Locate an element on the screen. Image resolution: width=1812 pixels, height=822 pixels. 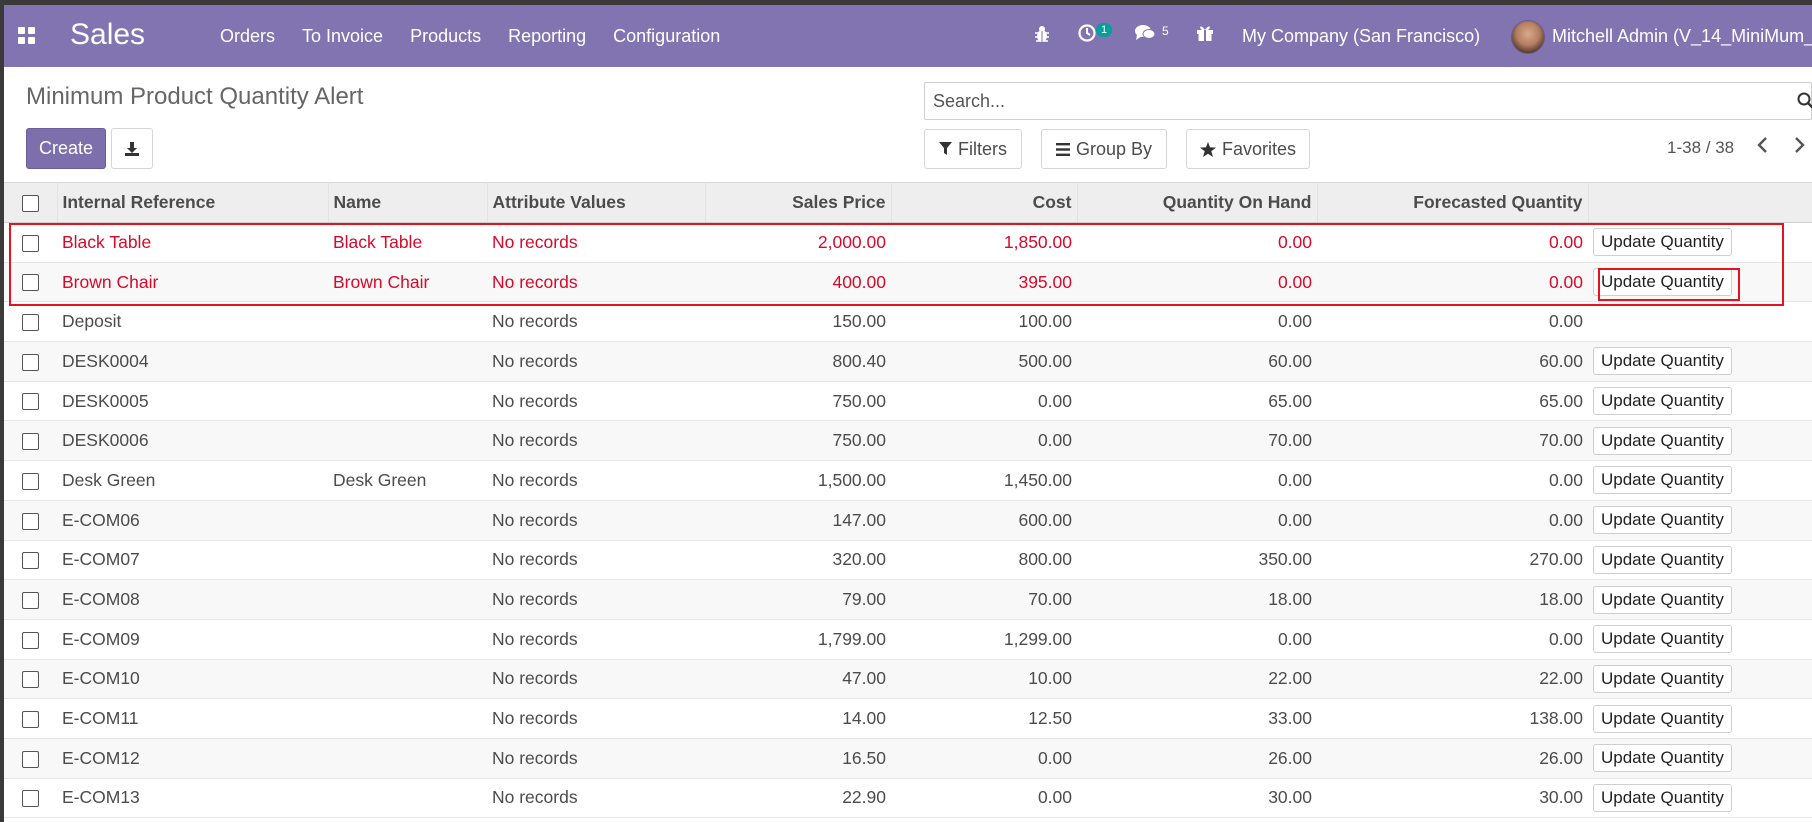
cell-sales-price: 150.00 is located at coordinates (798, 322).